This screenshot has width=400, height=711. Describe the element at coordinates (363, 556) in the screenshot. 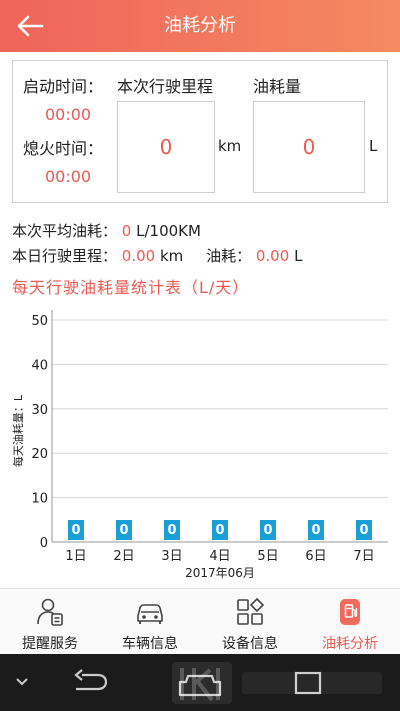

I see `x-tick-label: 7日` at that location.